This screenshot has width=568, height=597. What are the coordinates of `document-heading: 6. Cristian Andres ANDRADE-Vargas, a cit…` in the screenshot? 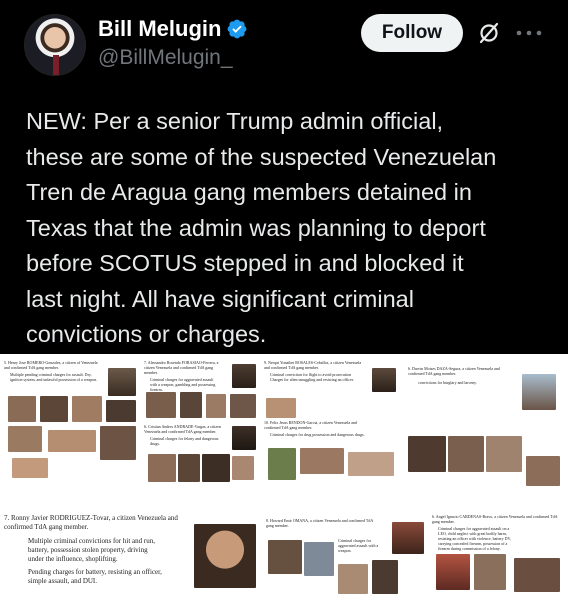 It's located at (182, 429).